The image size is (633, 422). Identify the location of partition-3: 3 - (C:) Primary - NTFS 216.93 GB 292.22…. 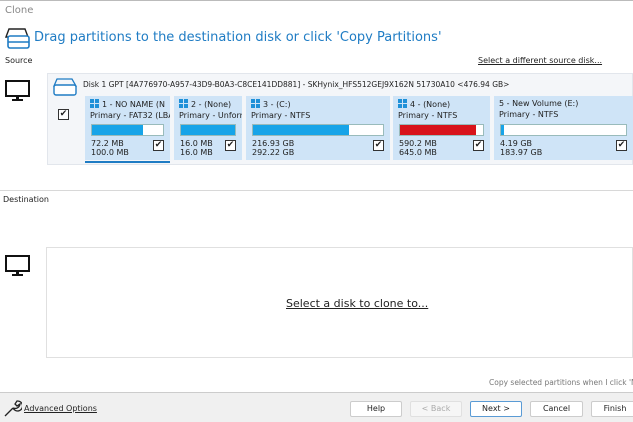
(318, 128).